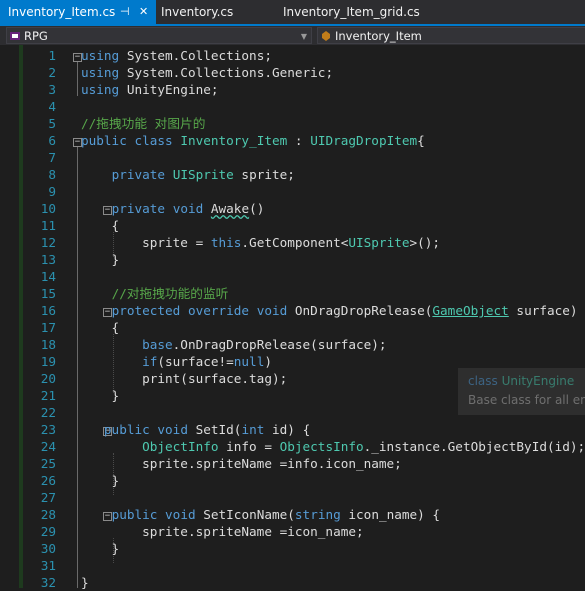  Describe the element at coordinates (451, 35) in the screenshot. I see `member-dropdown: Inventory_Item` at that location.